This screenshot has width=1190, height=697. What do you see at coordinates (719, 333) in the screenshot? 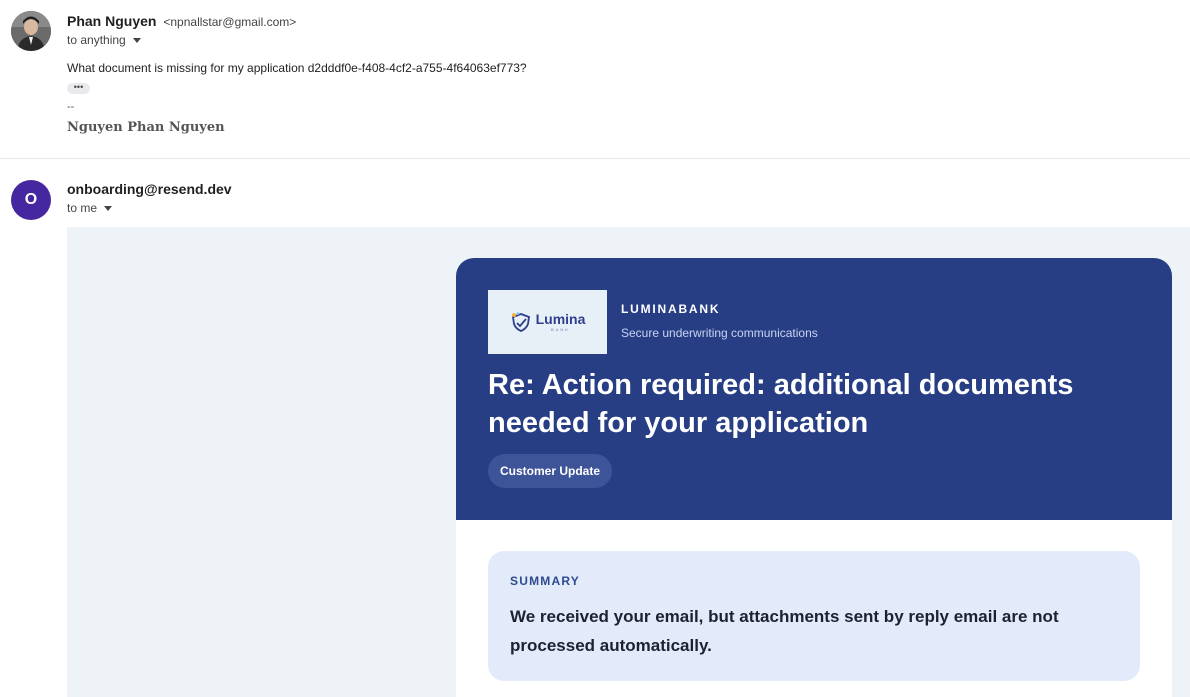
I see `brand-tagline: Secure underwriting communications` at bounding box center [719, 333].